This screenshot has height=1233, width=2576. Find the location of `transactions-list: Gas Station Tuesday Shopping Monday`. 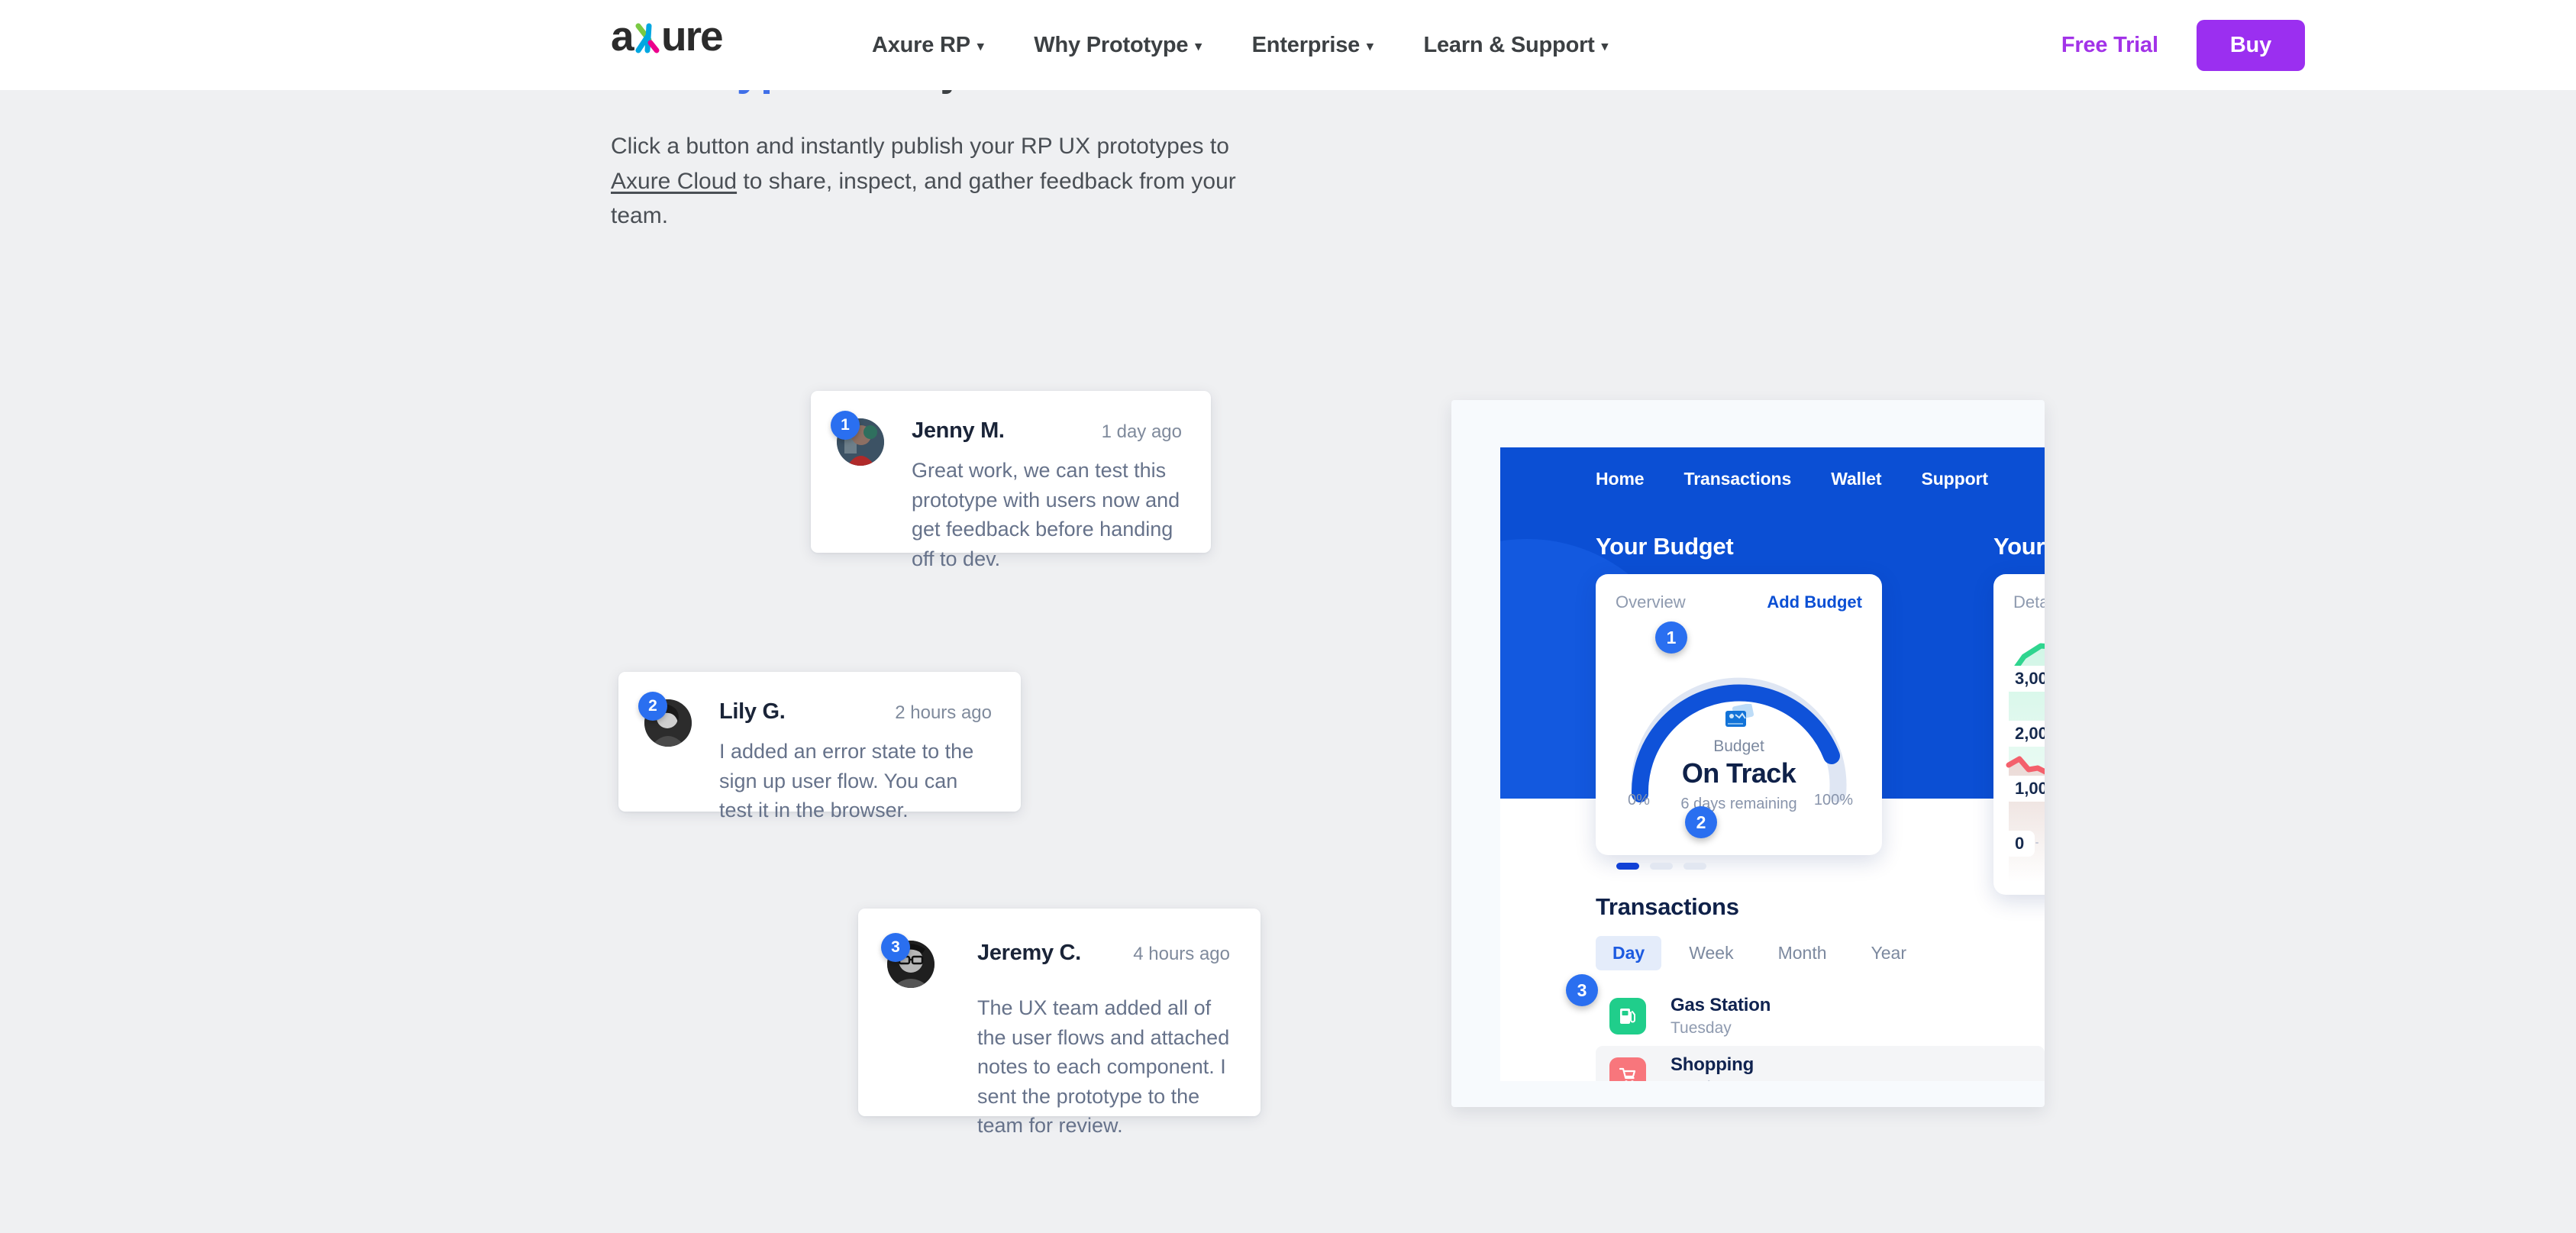

transactions-list: Gas Station Tuesday Shopping Monday is located at coordinates (1820, 1033).